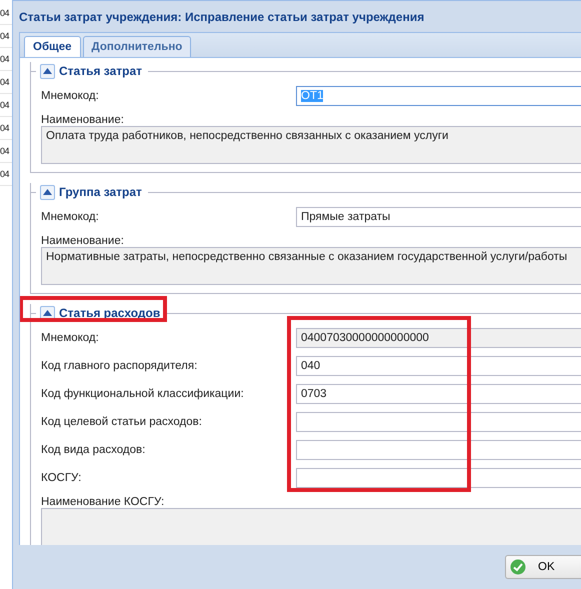  I want to click on input-field: 04007030000000000000, so click(438, 338).